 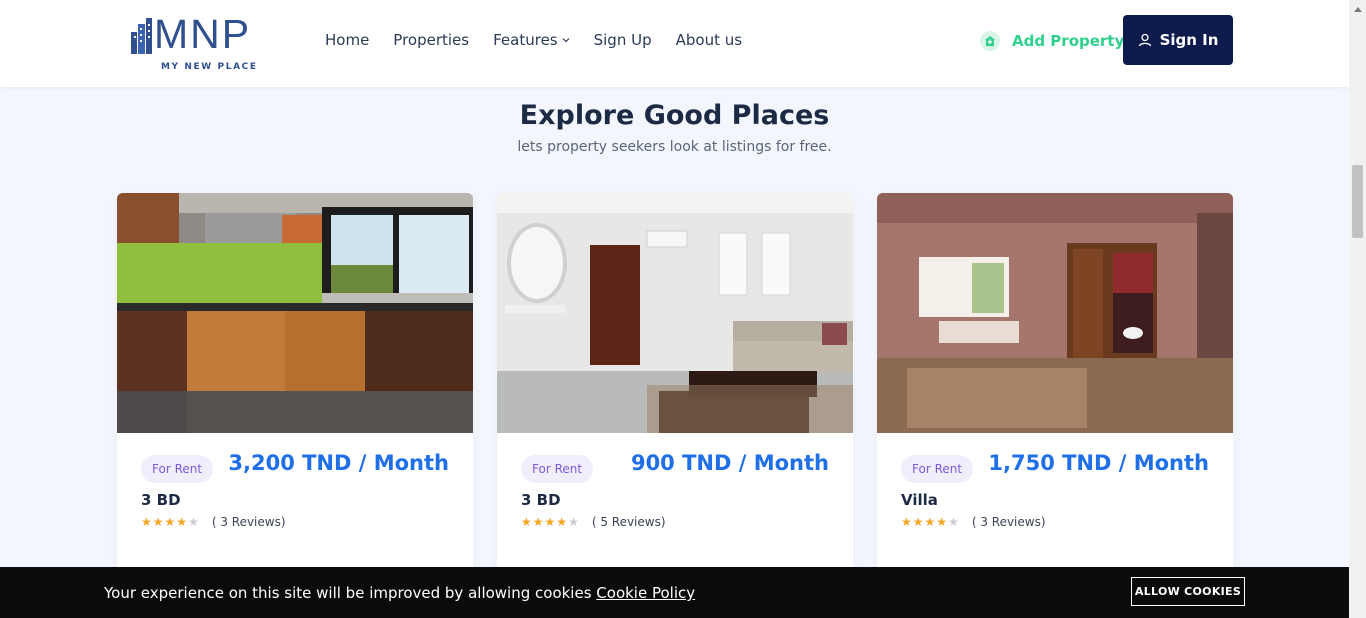 I want to click on nav-home: Home, so click(x=347, y=40).